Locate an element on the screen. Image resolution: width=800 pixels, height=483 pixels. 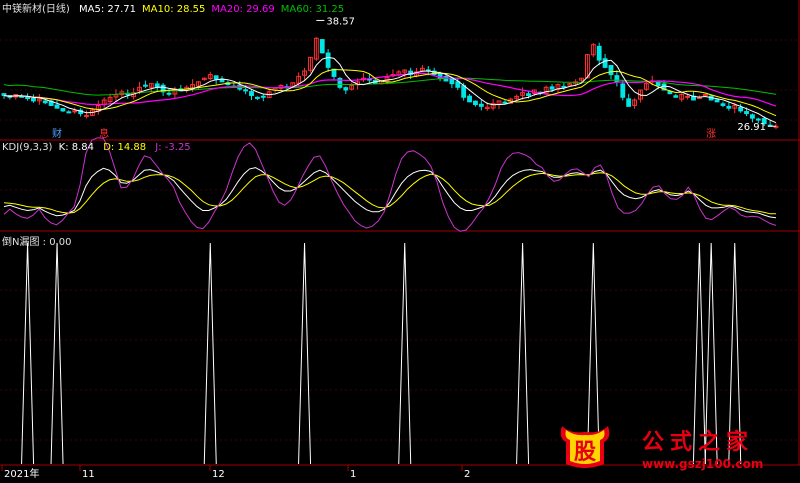
ma-legend-ma5: MA5: 27.71 is located at coordinates (108, 9).